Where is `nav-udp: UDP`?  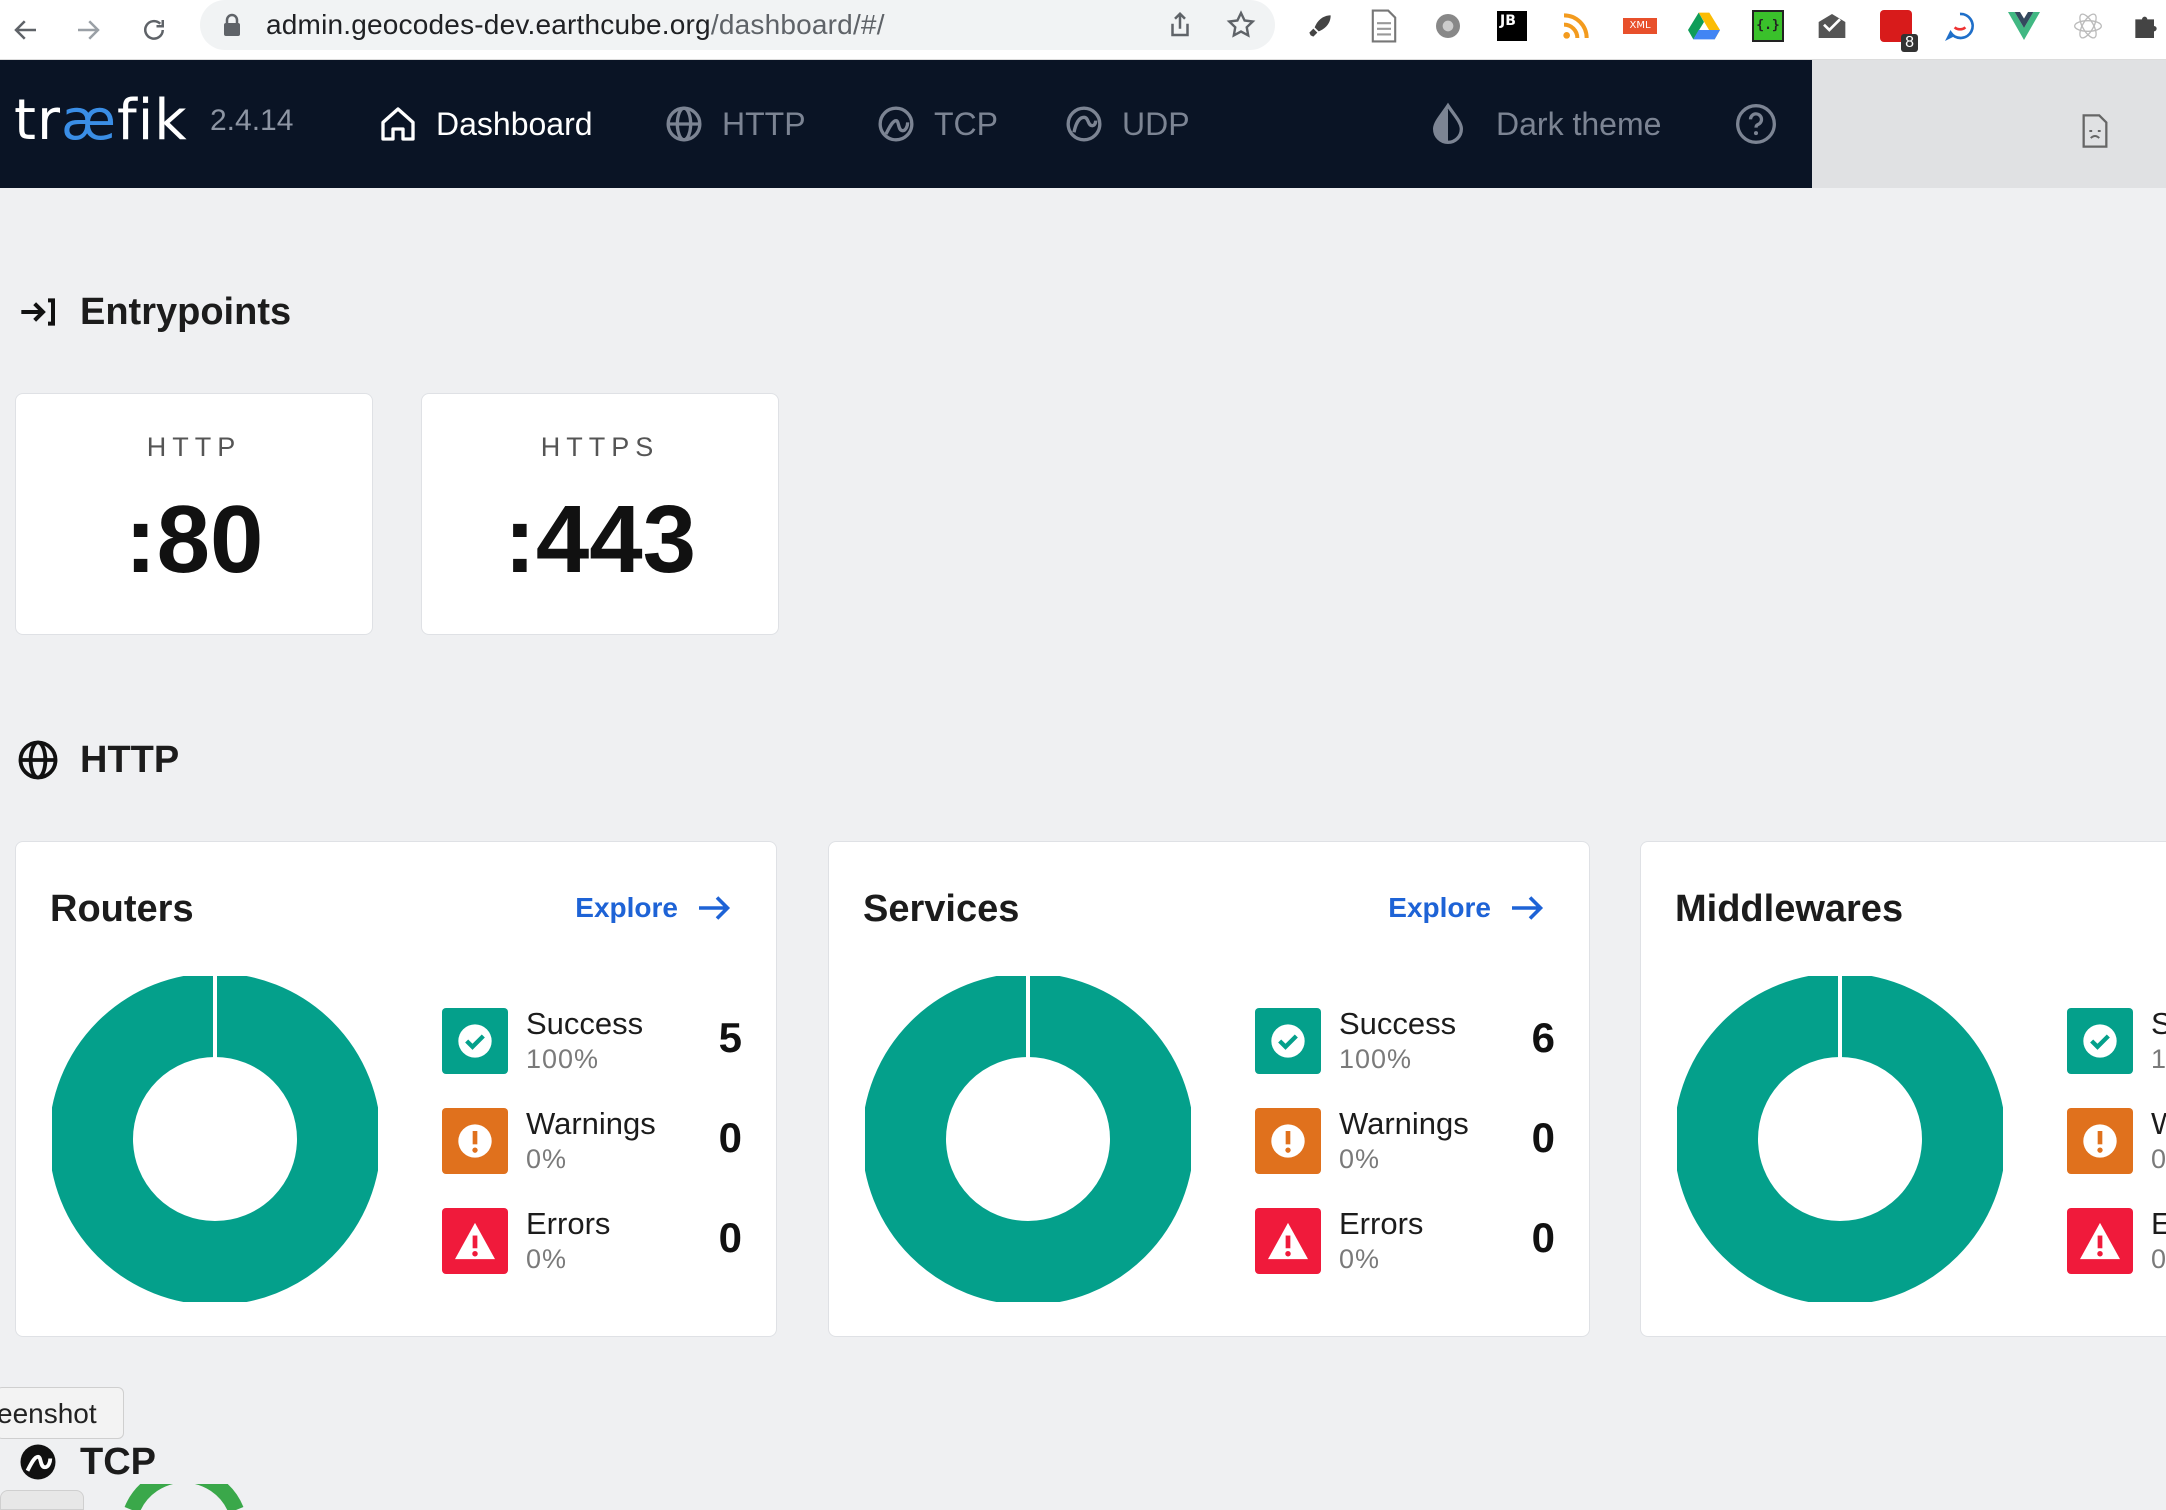
nav-udp: UDP is located at coordinates (1127, 124).